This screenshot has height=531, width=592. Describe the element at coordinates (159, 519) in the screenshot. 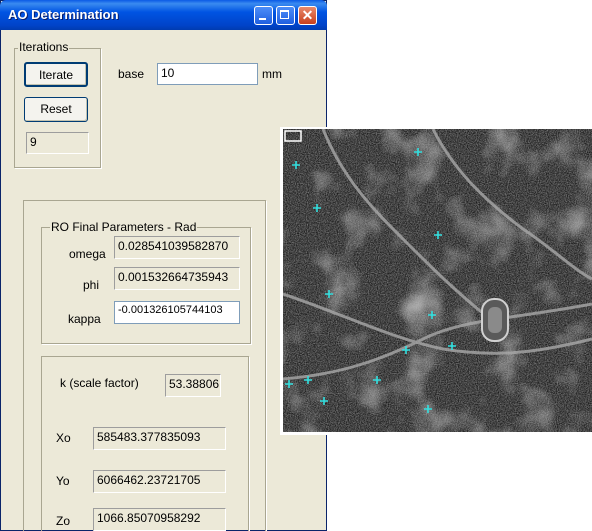

I see `zo-value: 1066.85070958292` at that location.